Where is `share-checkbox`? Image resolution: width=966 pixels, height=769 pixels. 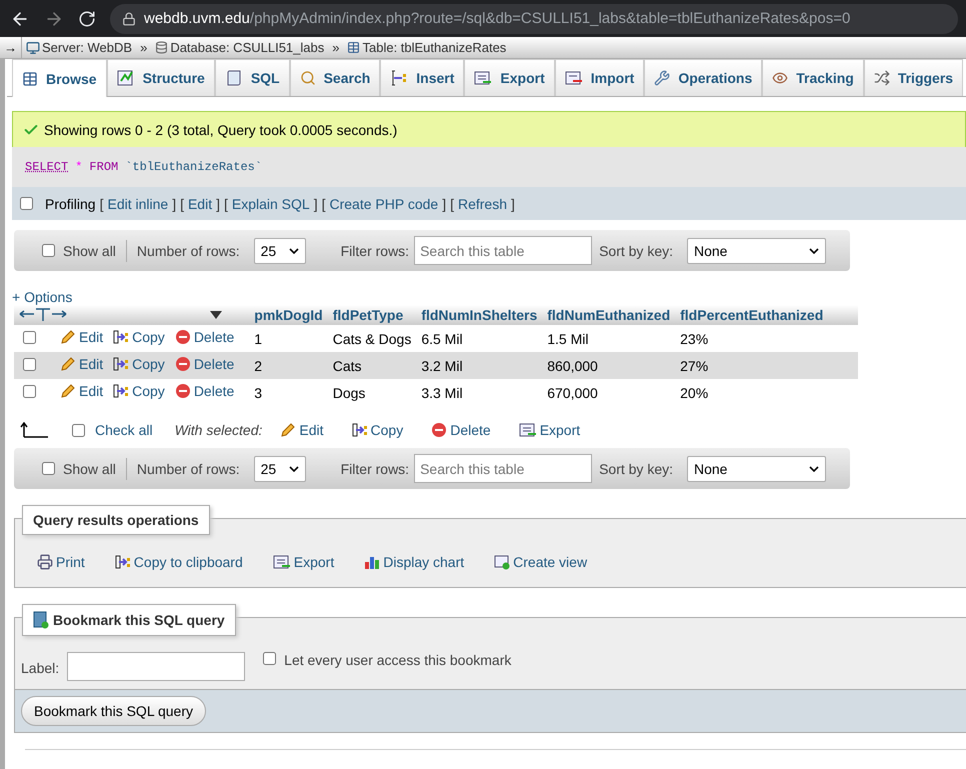 share-checkbox is located at coordinates (269, 658).